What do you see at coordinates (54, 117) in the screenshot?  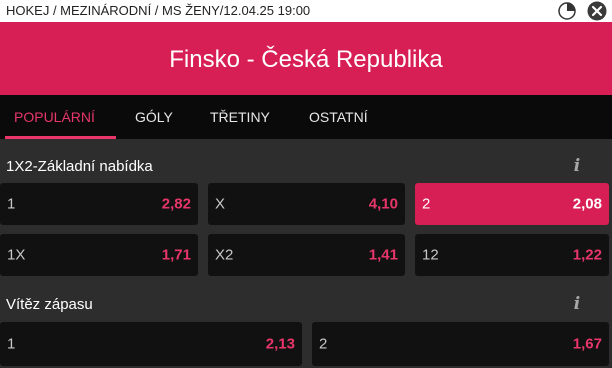 I see `tab-popularni: POPULÁRNÍ` at bounding box center [54, 117].